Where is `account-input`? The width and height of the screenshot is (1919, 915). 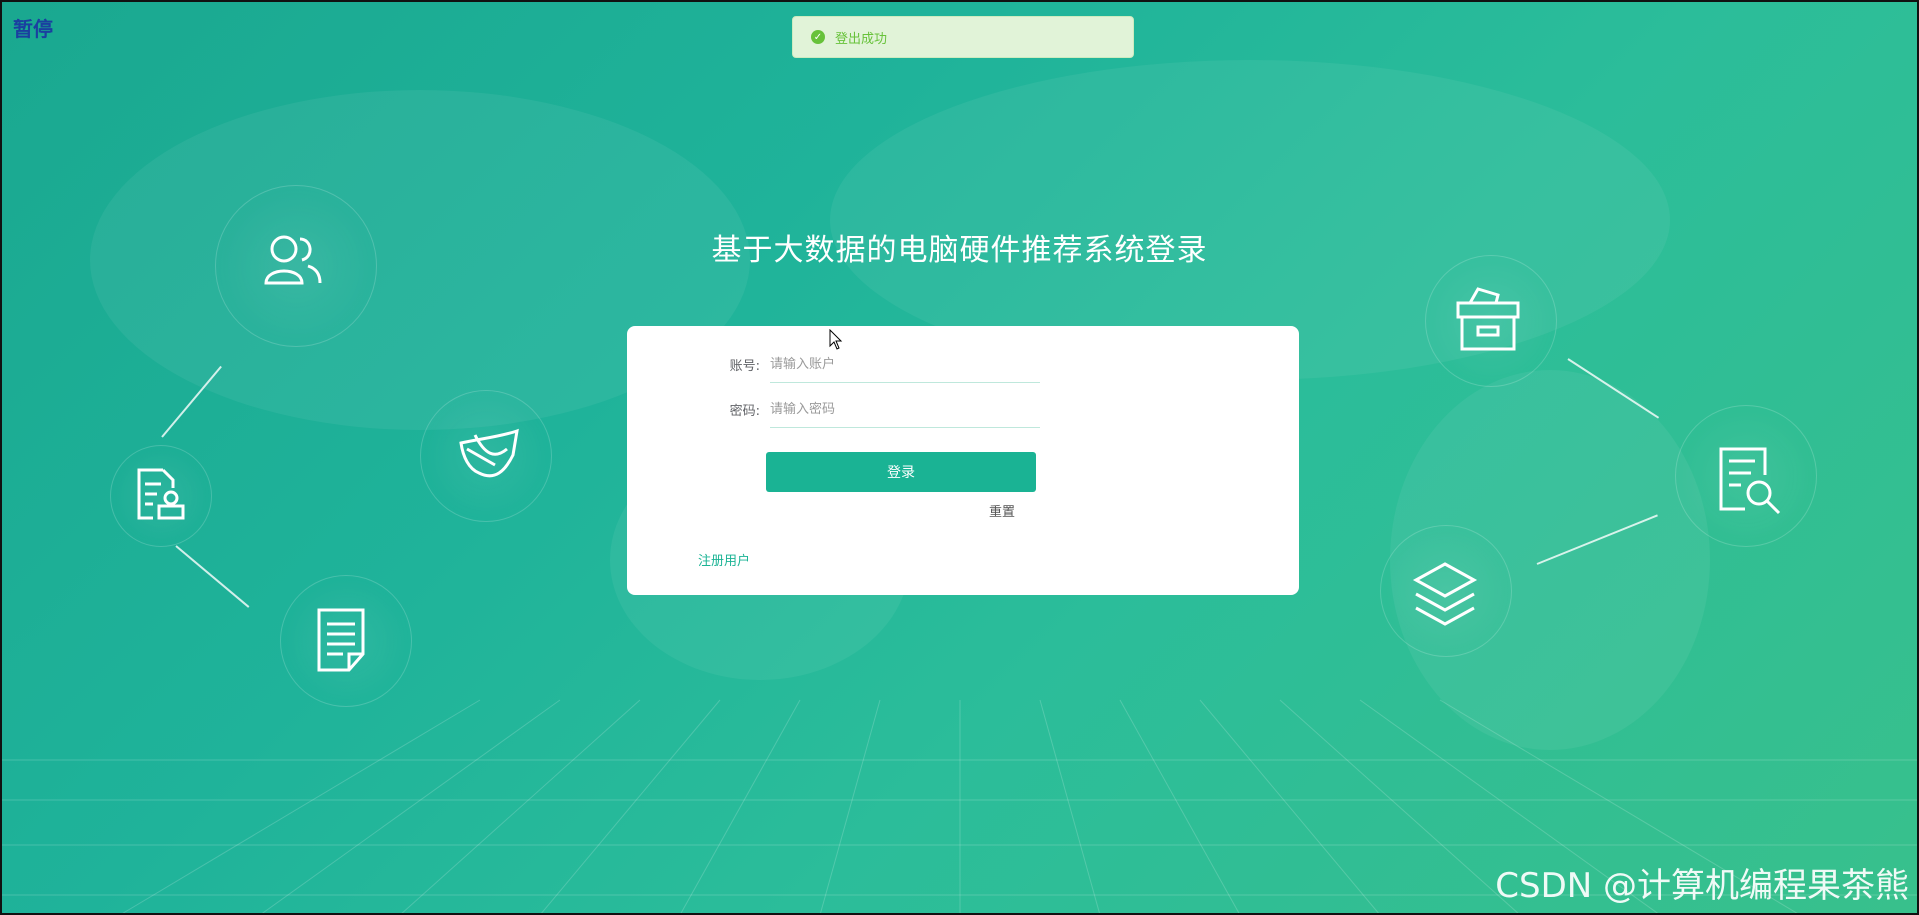 account-input is located at coordinates (905, 364).